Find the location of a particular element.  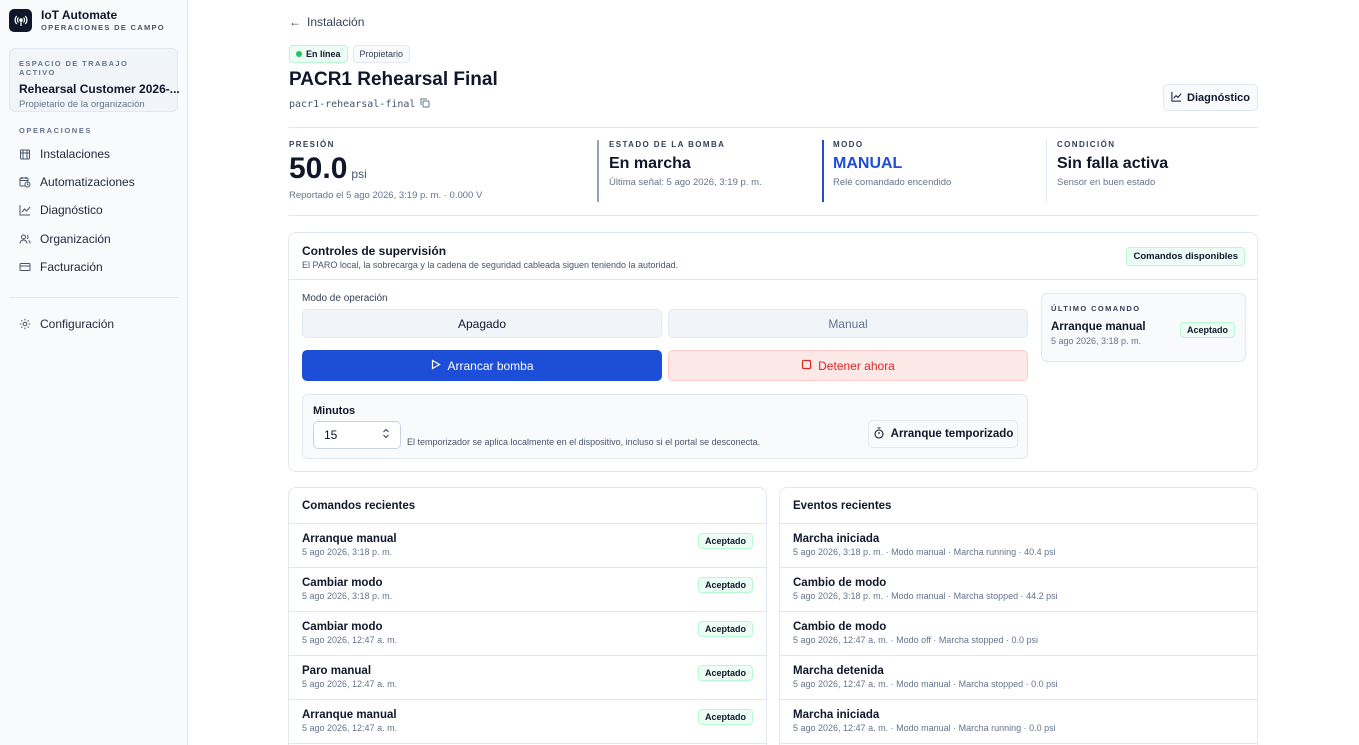

gear-icon is located at coordinates (25, 324).